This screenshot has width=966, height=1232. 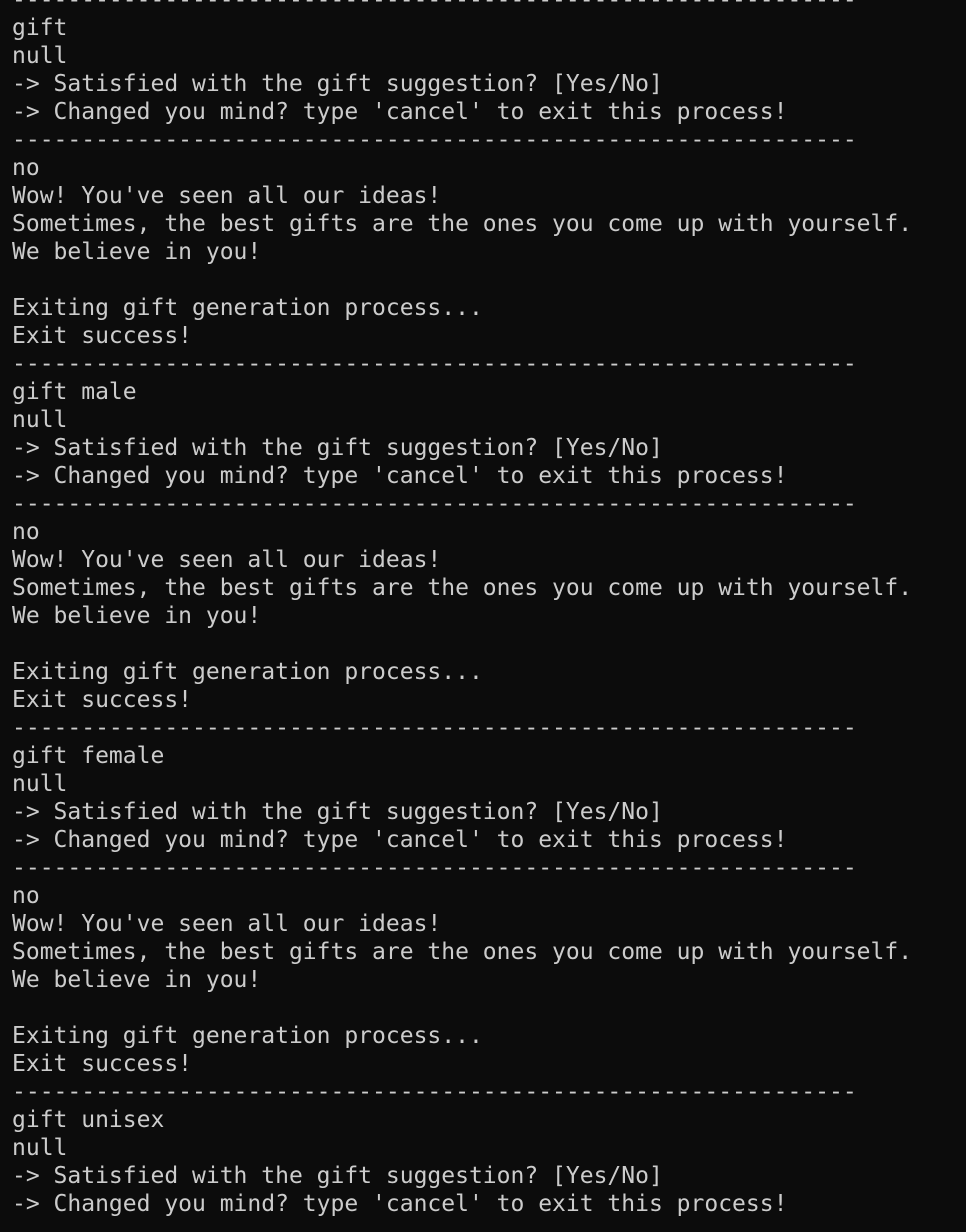 I want to click on command-line: gift, so click(x=40, y=28).